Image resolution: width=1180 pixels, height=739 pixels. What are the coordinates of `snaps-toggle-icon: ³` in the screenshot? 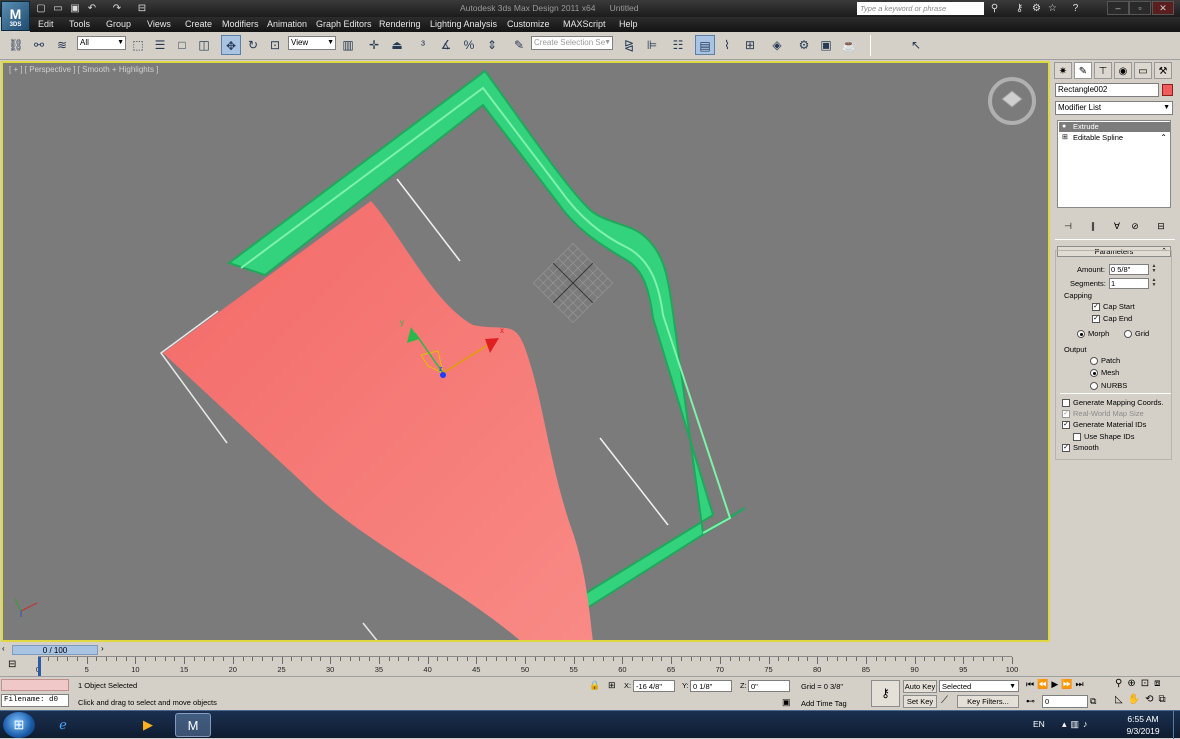 It's located at (423, 45).